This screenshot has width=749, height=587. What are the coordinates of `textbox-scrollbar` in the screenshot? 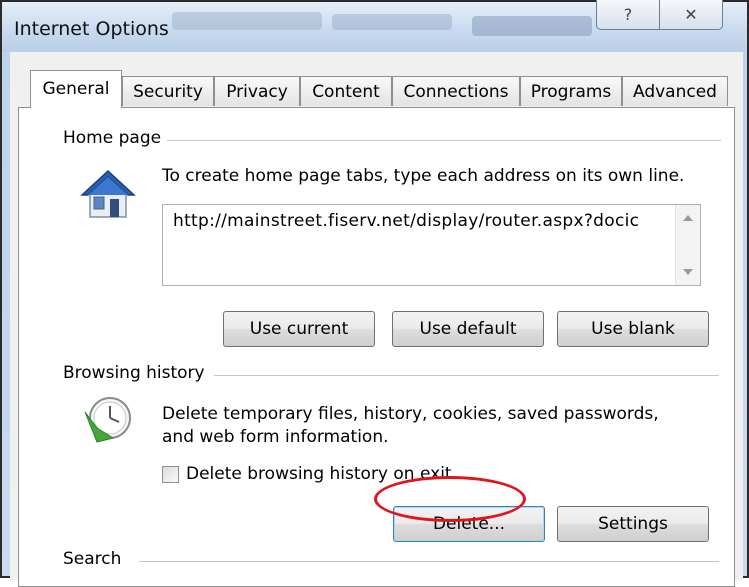 It's located at (687, 245).